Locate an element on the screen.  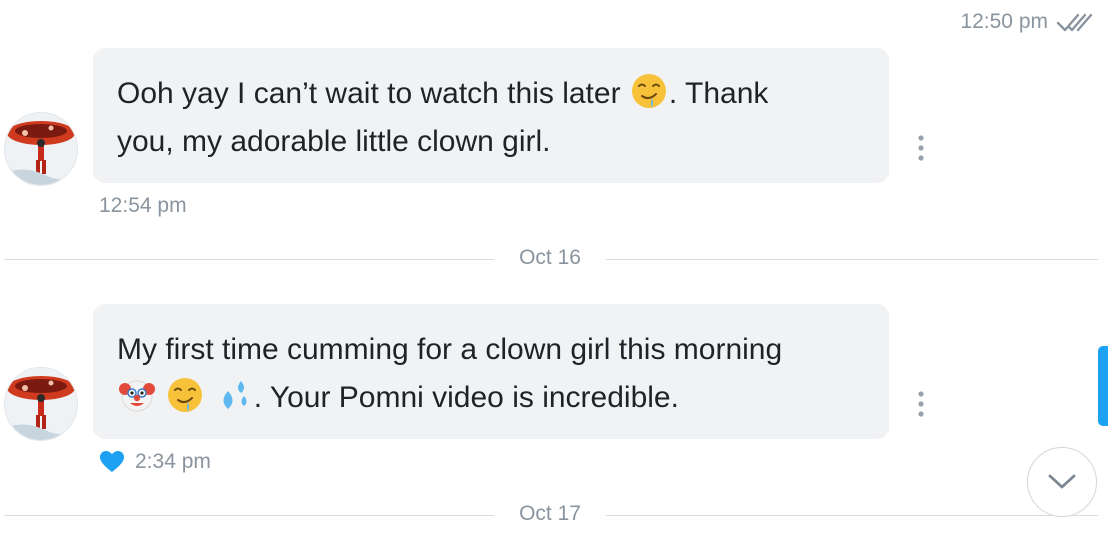
message-time: 12:54 pm is located at coordinates (143, 205).